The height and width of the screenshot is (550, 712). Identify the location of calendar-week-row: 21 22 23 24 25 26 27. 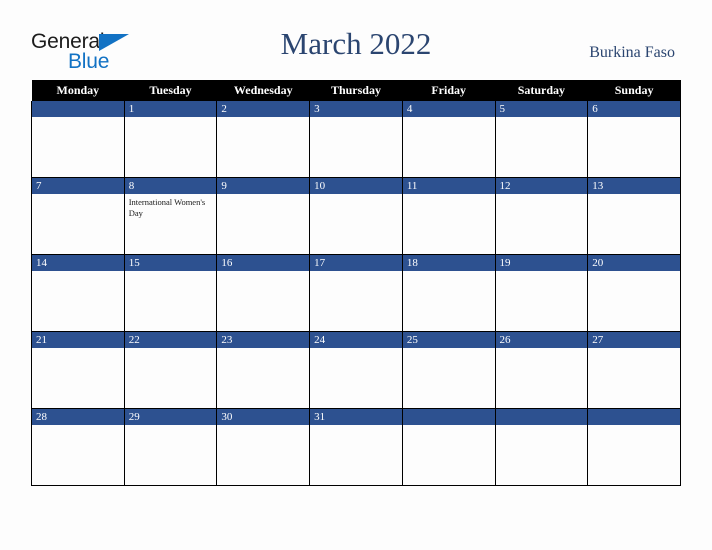
(356, 370).